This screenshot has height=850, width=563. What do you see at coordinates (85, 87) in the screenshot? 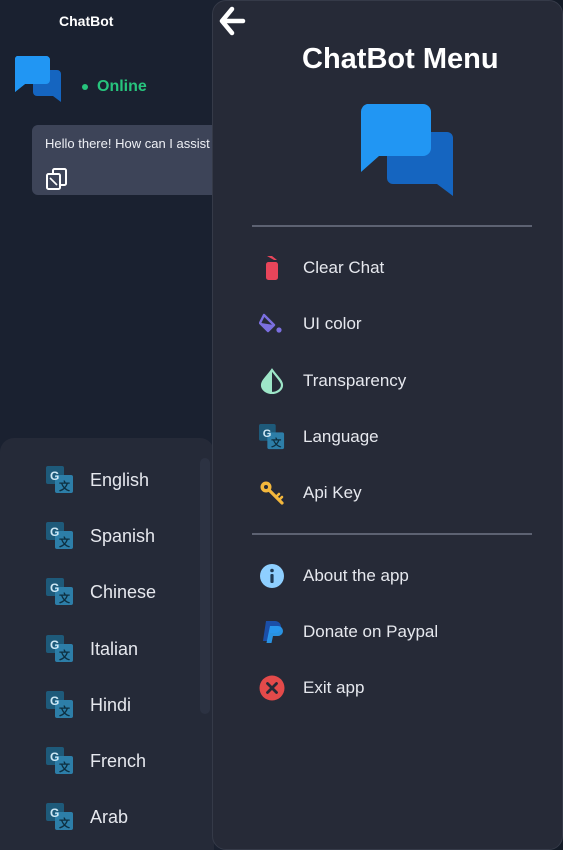
I see `status-dot-icon` at bounding box center [85, 87].